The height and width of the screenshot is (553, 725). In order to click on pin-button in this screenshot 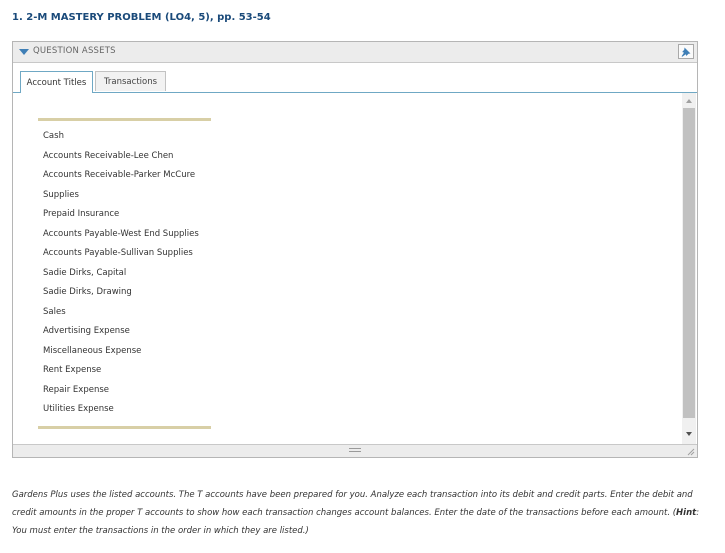, I will do `click(686, 51)`.